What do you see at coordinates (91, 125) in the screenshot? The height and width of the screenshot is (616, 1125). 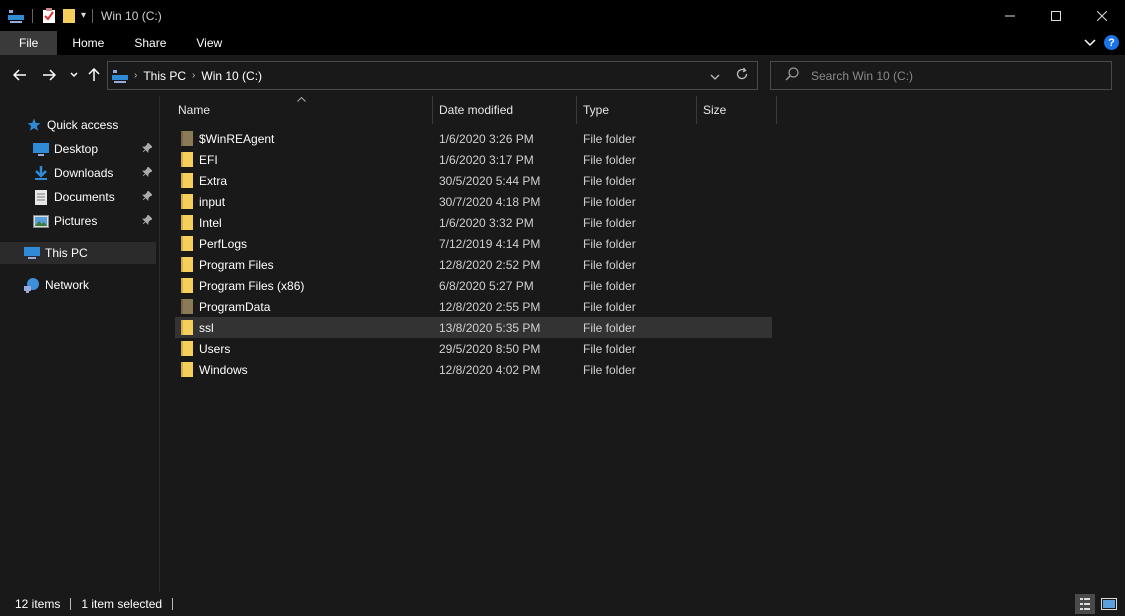 I see `sidebar-item-quick-access: Quick access` at bounding box center [91, 125].